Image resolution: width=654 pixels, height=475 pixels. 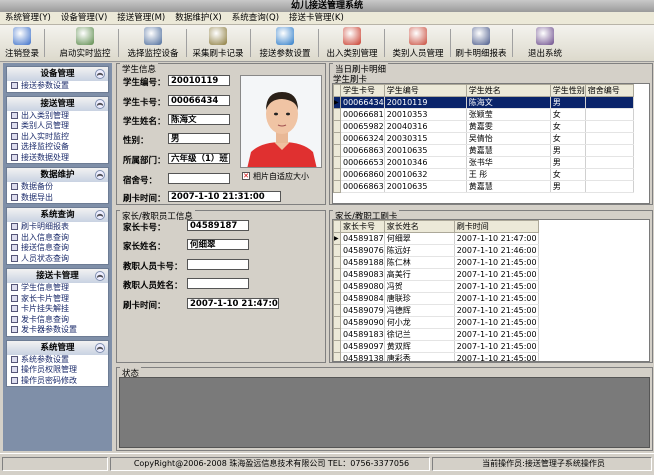 What do you see at coordinates (57, 103) in the screenshot?
I see `sidebar-group-header: 接送管理 ︽` at bounding box center [57, 103].